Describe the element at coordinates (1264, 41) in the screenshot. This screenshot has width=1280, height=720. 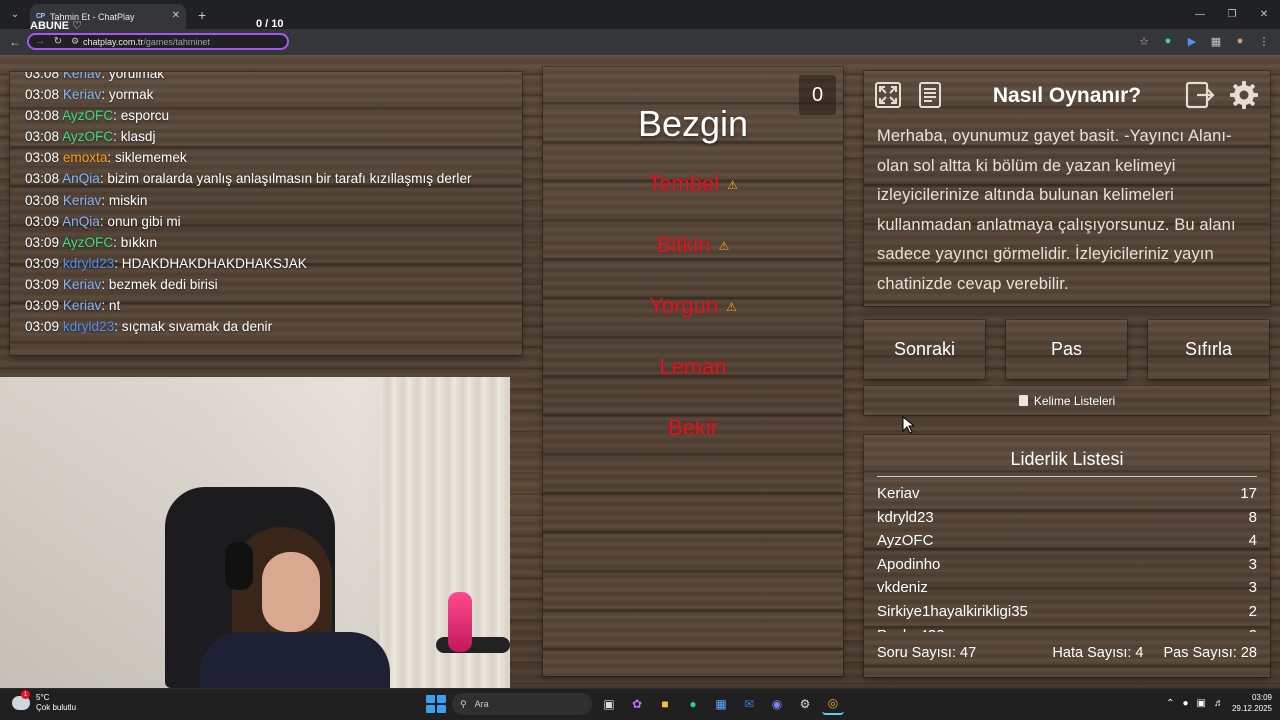
I see `browser-menu-icon: ⋮` at that location.